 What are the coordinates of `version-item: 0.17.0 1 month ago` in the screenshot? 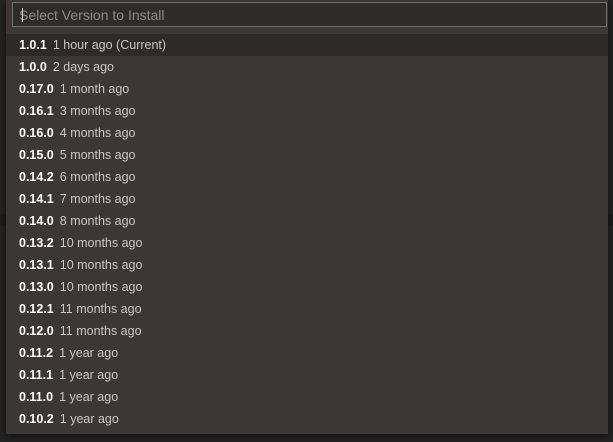 It's located at (307, 89).